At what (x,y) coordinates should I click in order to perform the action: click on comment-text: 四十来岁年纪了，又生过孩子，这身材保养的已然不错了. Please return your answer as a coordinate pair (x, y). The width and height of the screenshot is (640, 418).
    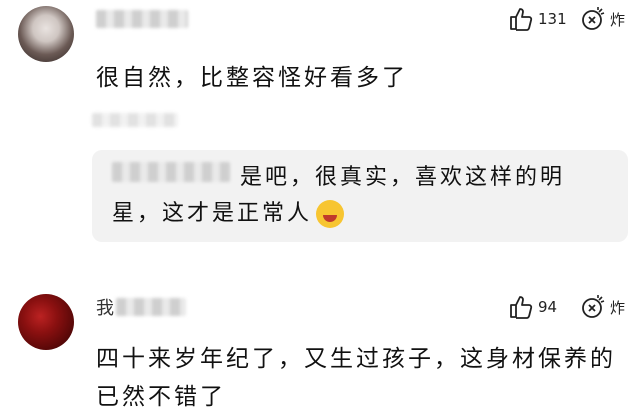
    Looking at the image, I should click on (356, 378).